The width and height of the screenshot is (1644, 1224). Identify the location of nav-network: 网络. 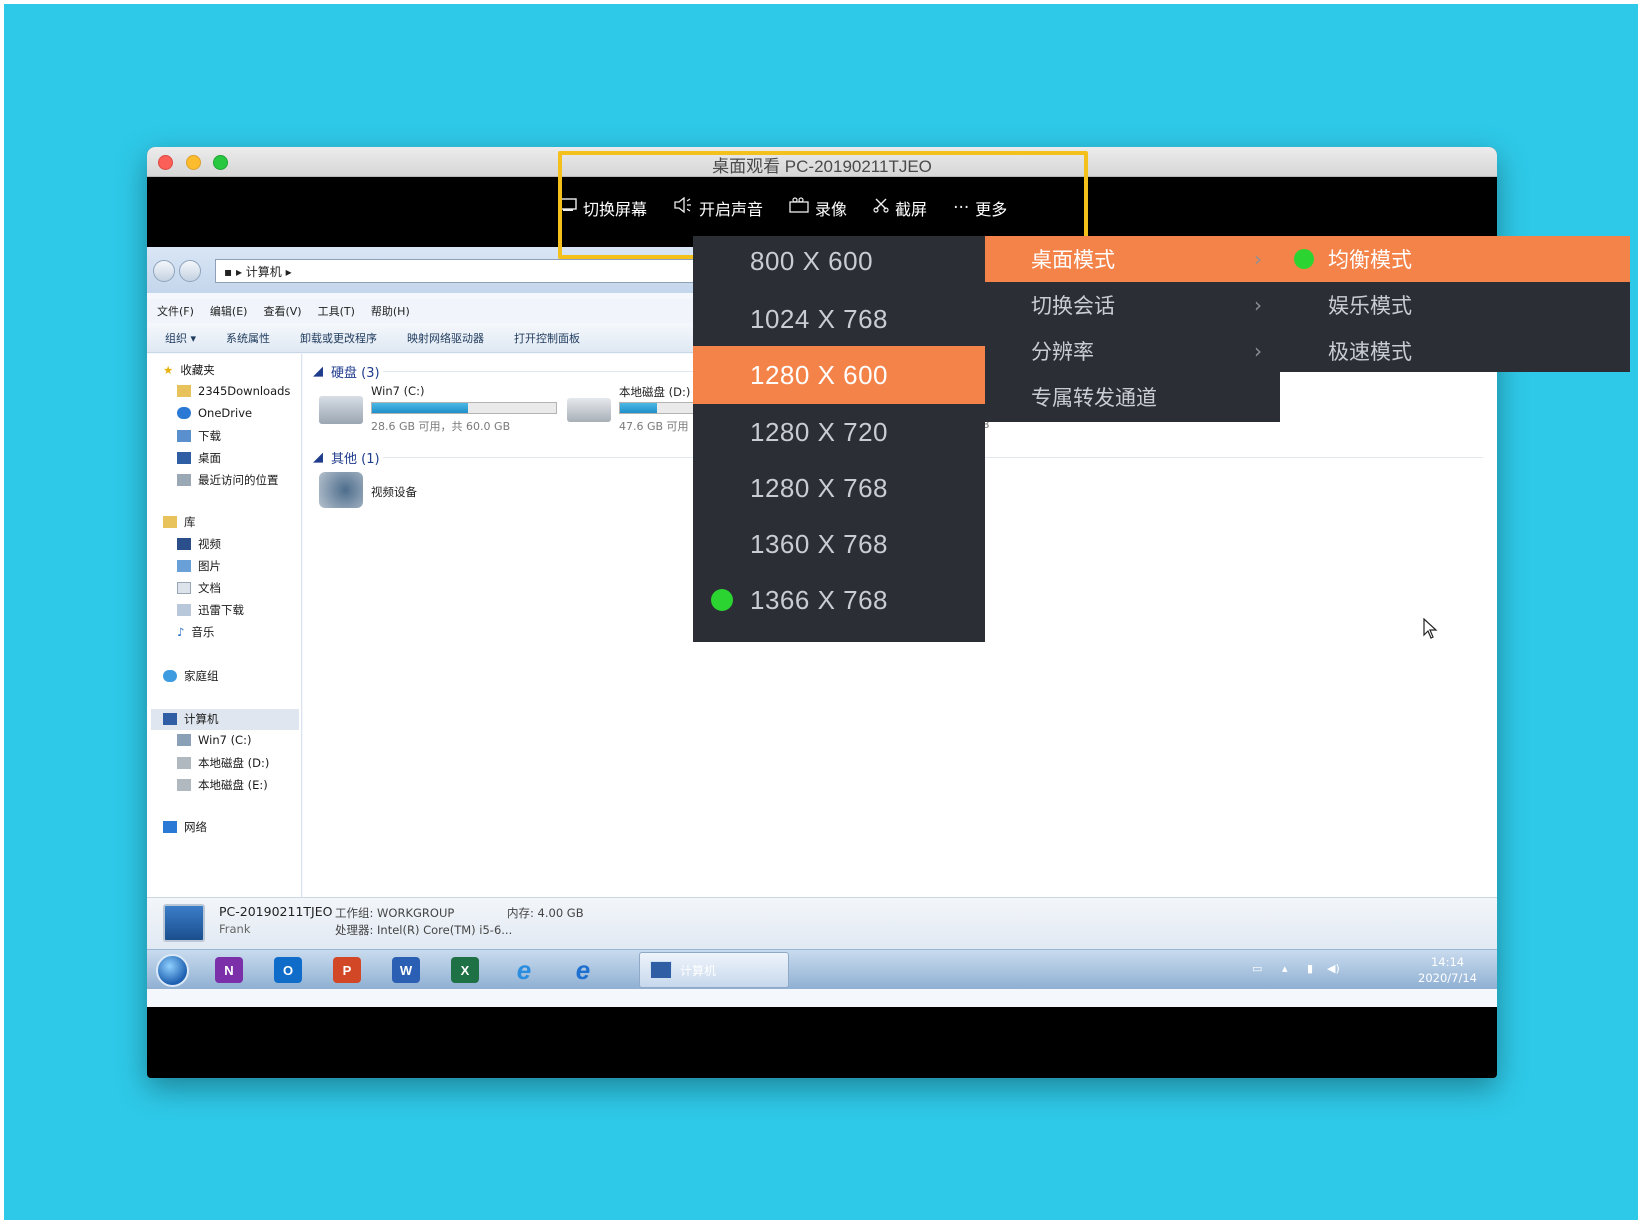
(185, 827).